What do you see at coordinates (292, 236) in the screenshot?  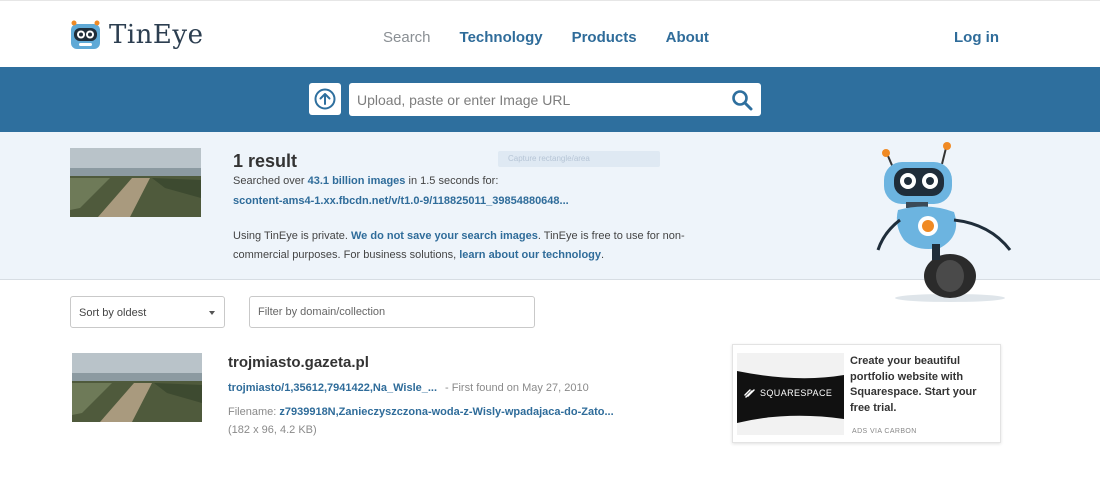 I see `privacy-text-1: Using TinEye is private.` at bounding box center [292, 236].